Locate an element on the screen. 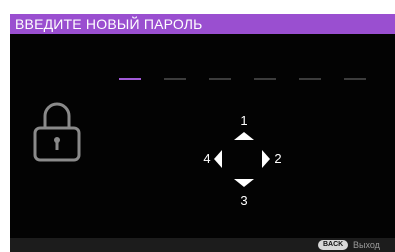 The height and width of the screenshot is (252, 395). exit-label: Выход is located at coordinates (366, 245).